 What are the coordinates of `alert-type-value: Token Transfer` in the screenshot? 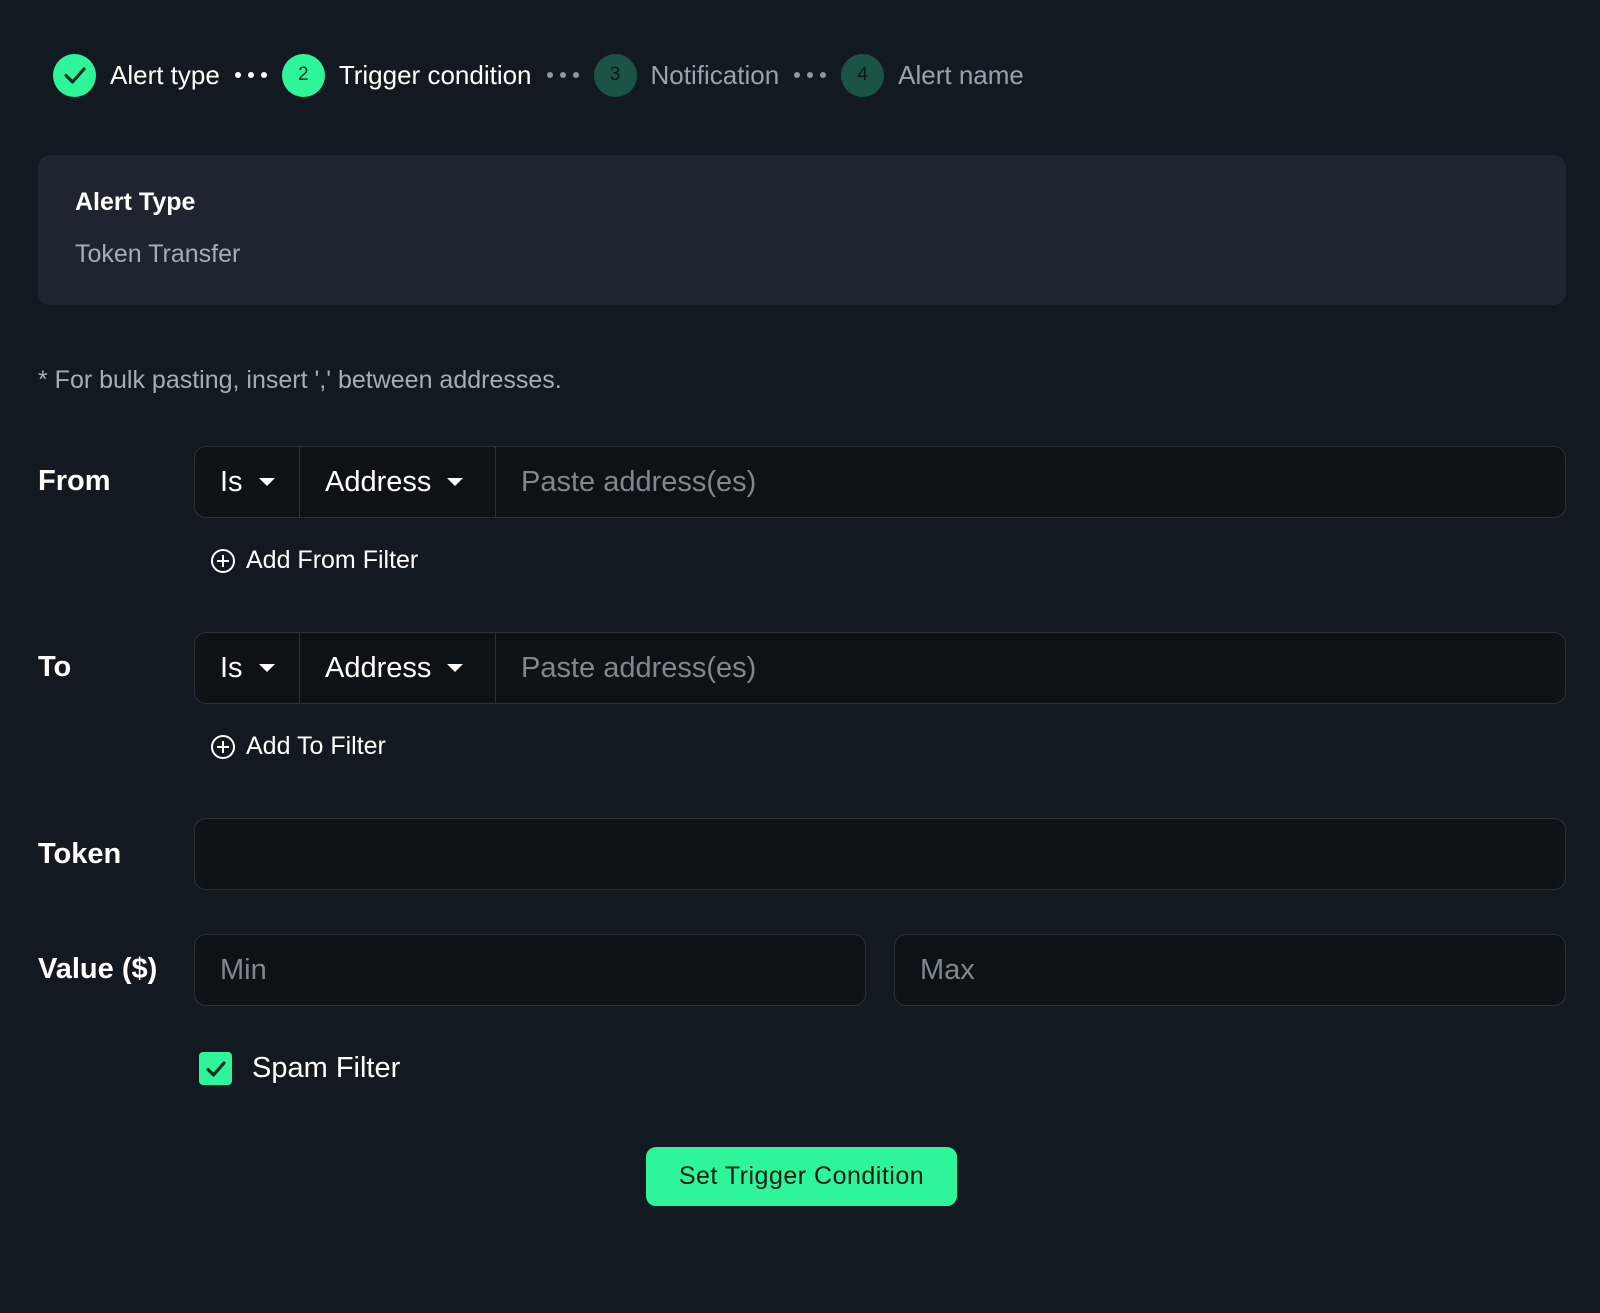 It's located at (158, 254).